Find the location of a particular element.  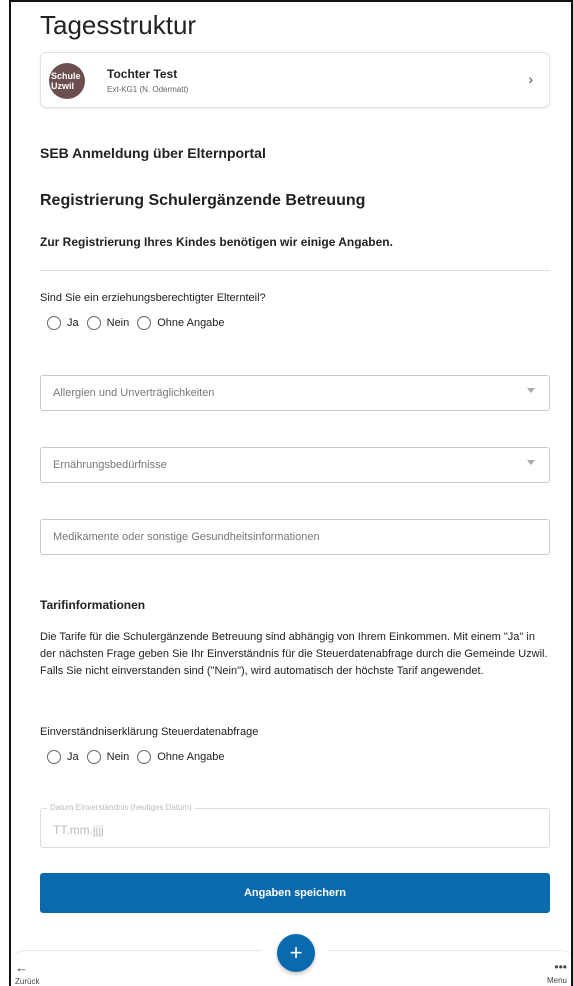

date-field-placeholder: TT.mm.jjjj is located at coordinates (78, 830).